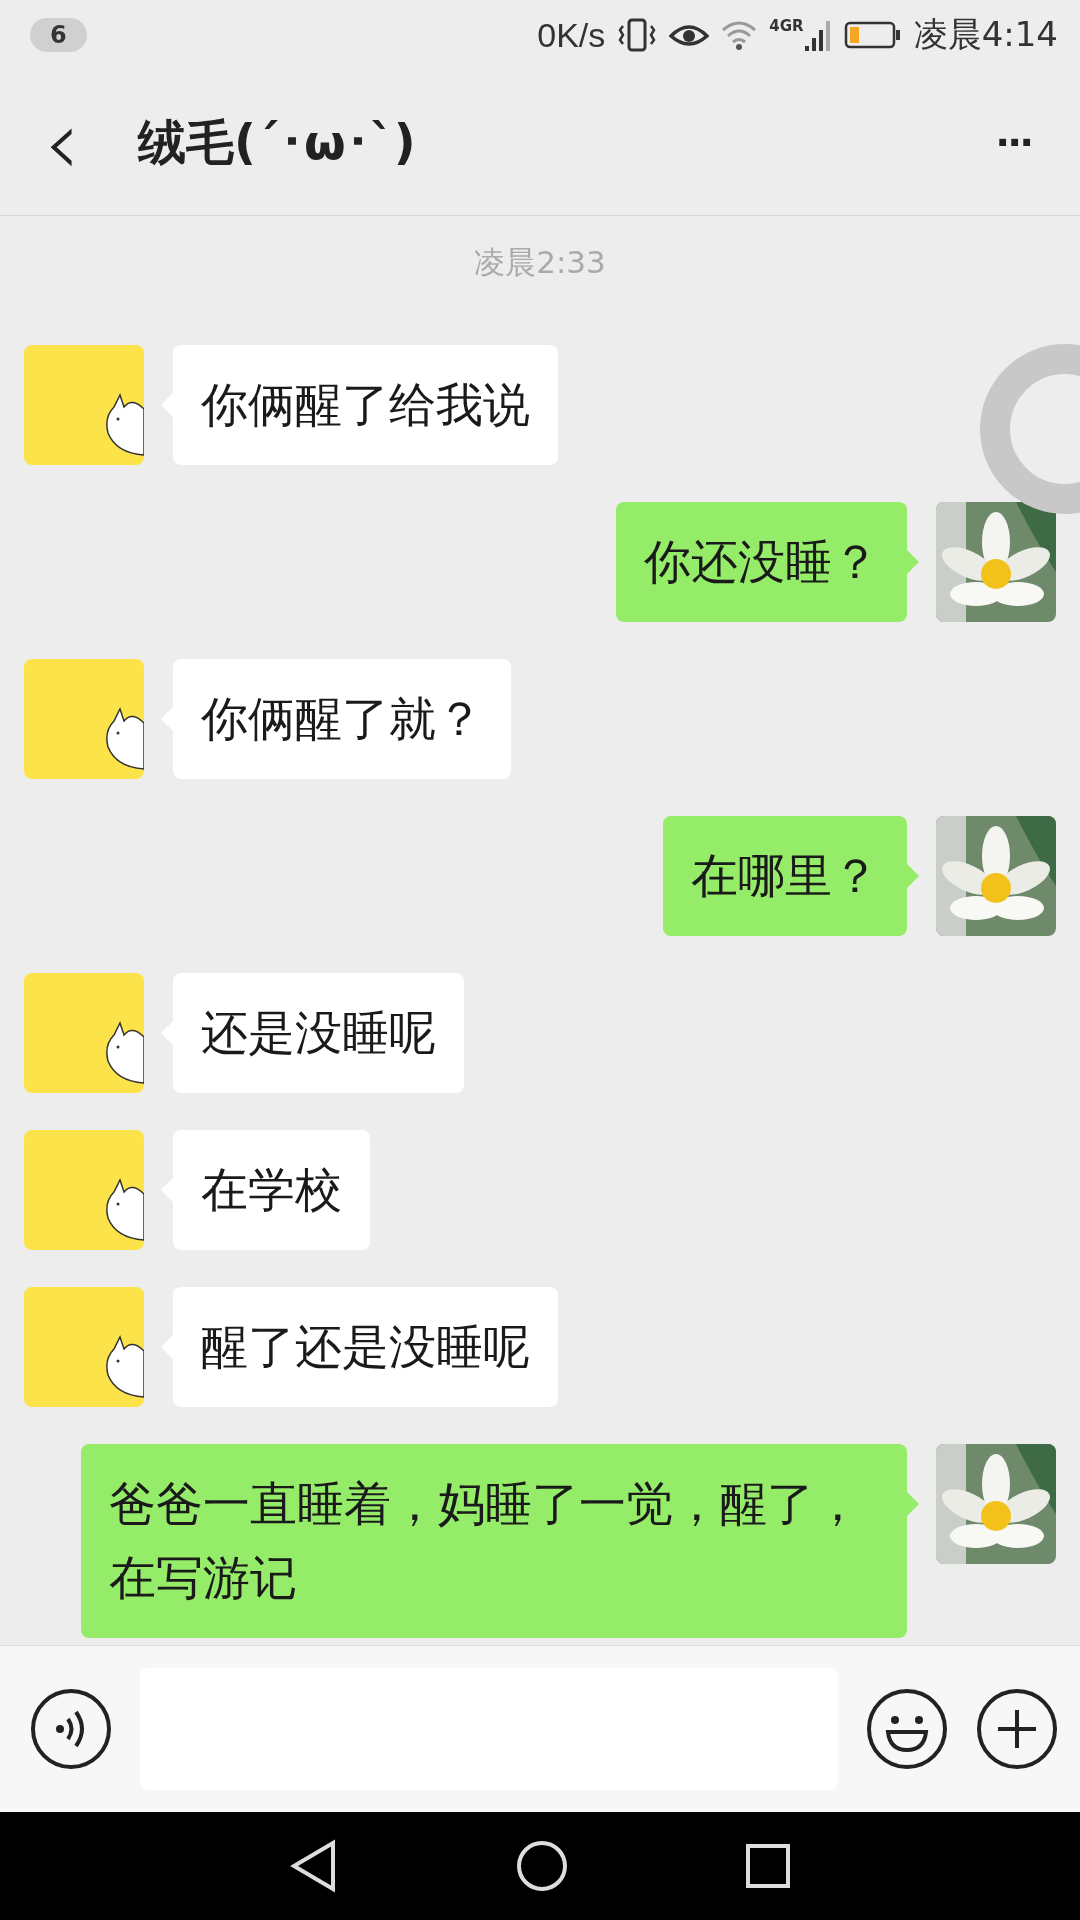  I want to click on home-nav-button, so click(542, 1866).